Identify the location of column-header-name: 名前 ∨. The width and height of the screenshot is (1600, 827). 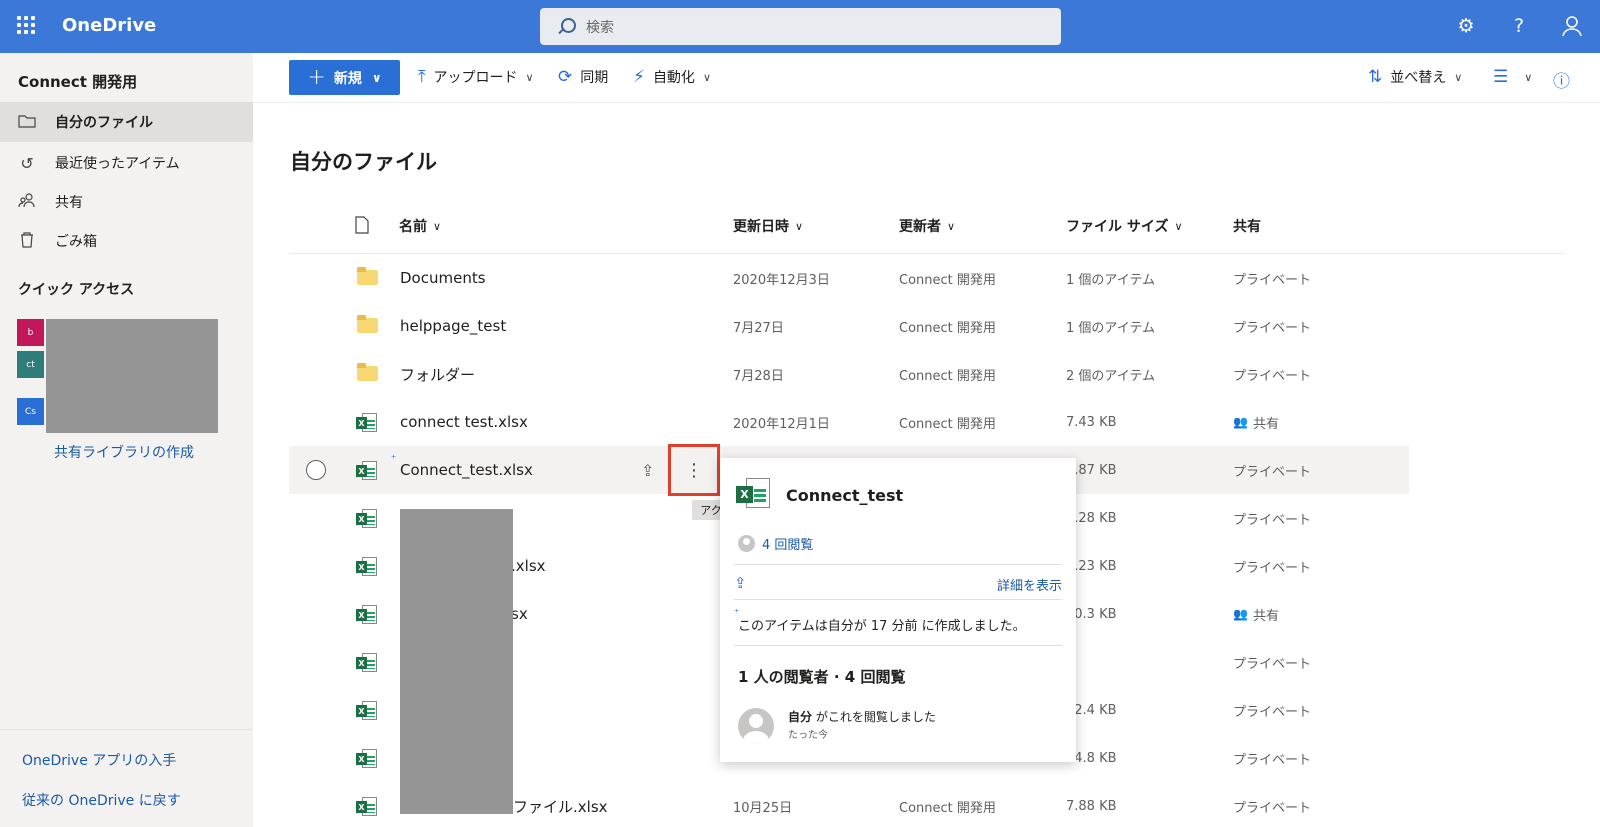
(420, 226).